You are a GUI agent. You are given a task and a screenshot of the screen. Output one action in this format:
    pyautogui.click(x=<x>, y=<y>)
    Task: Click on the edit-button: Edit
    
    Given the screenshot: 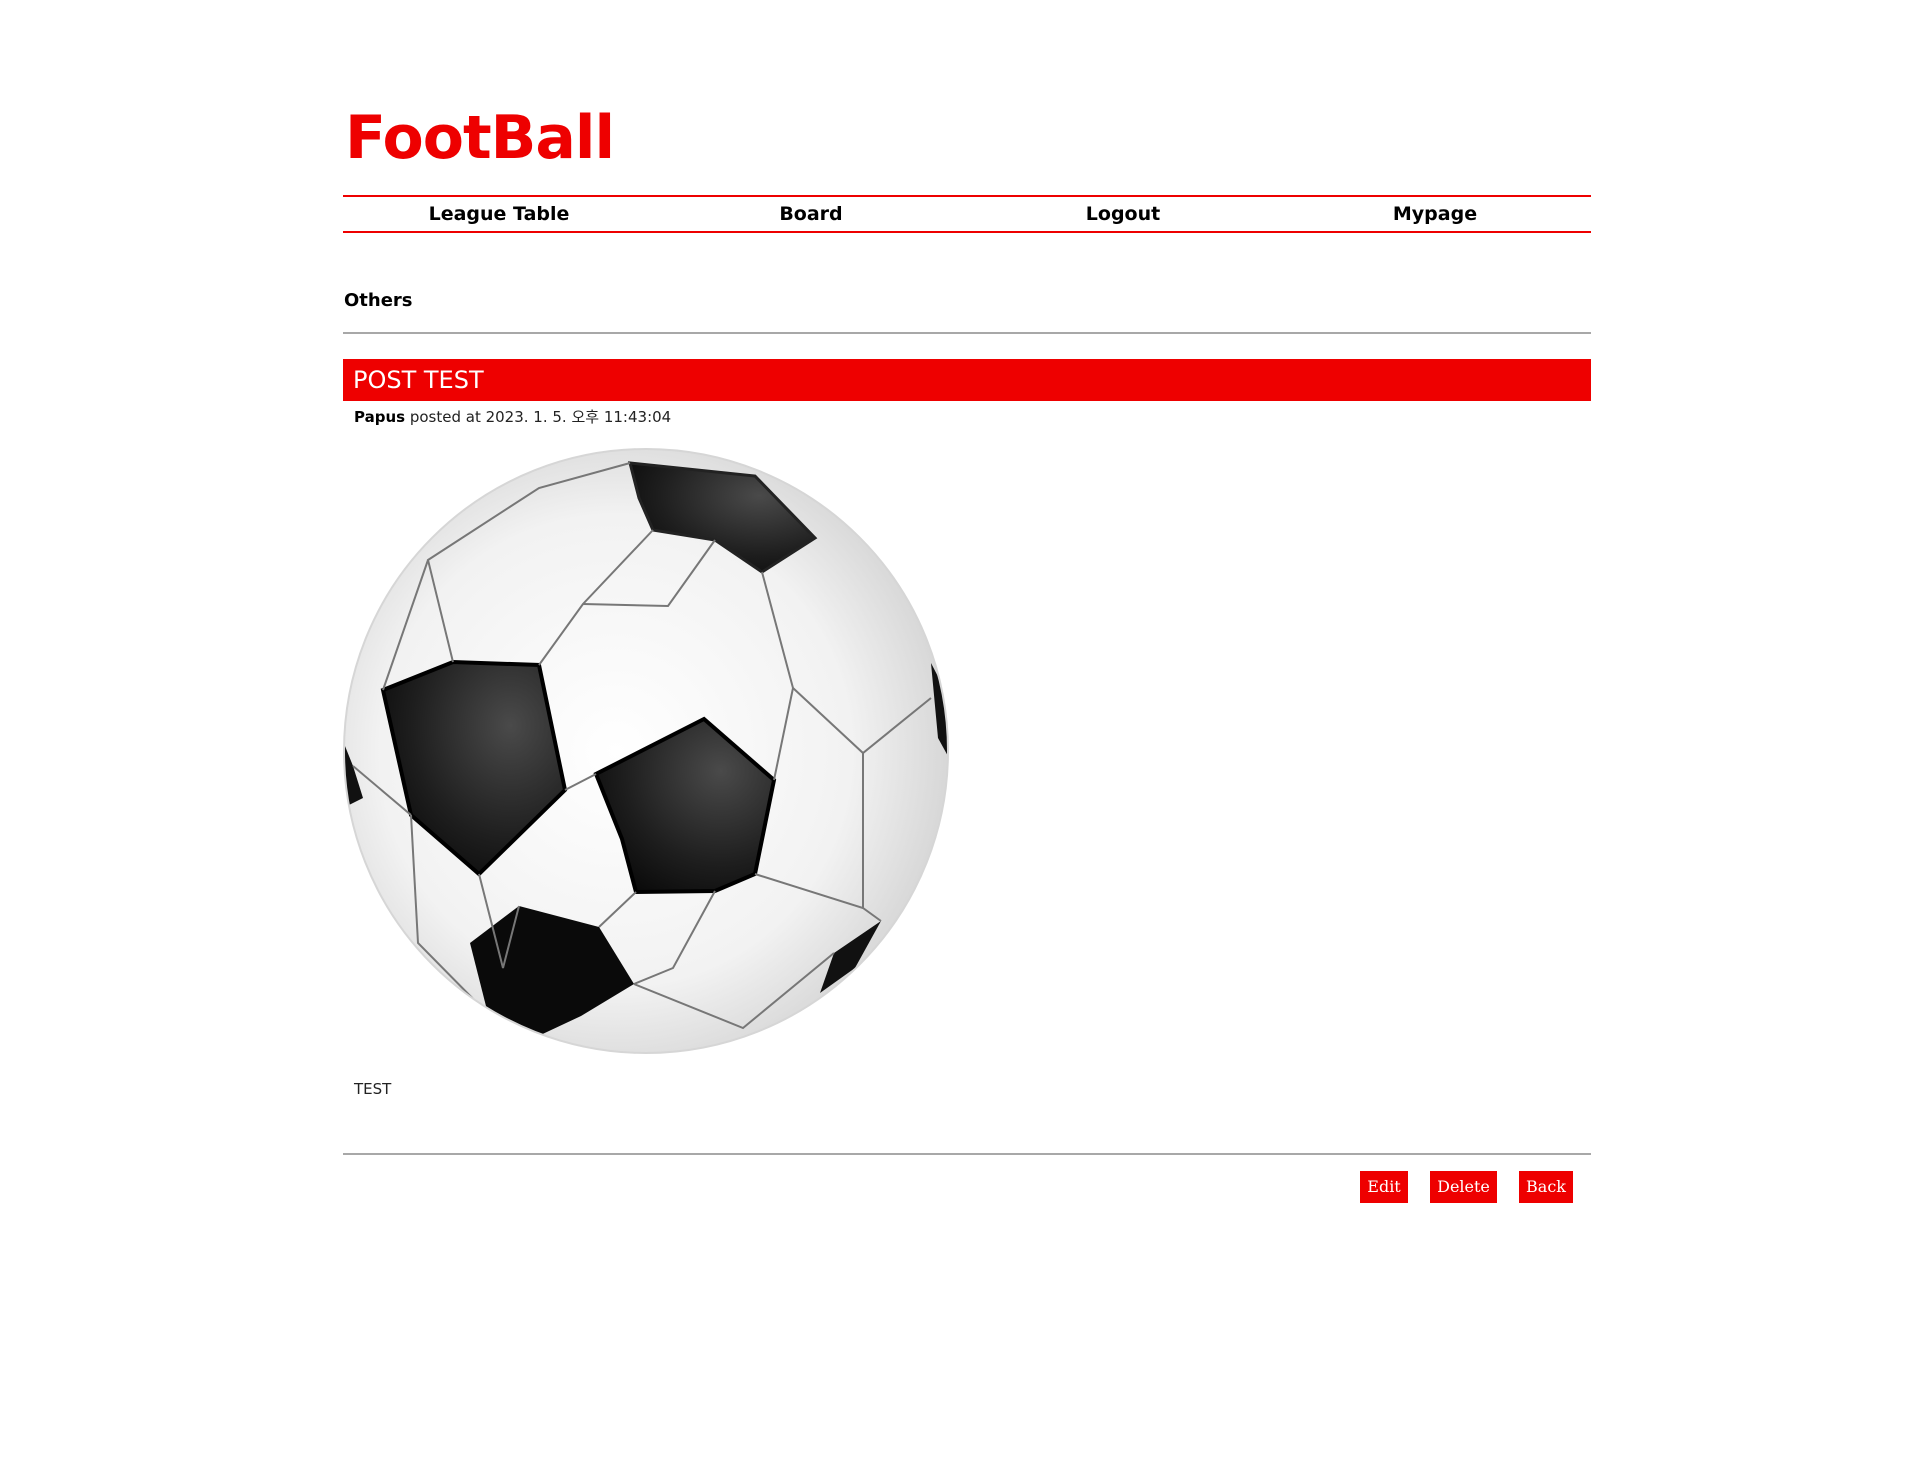 What is the action you would take?
    pyautogui.click(x=1384, y=1187)
    